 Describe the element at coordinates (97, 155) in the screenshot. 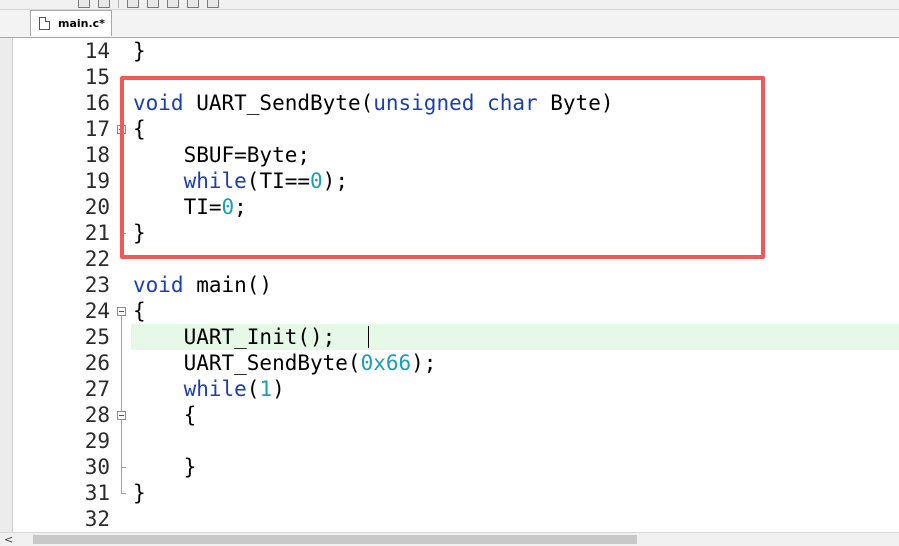

I see `line-number: 18` at that location.